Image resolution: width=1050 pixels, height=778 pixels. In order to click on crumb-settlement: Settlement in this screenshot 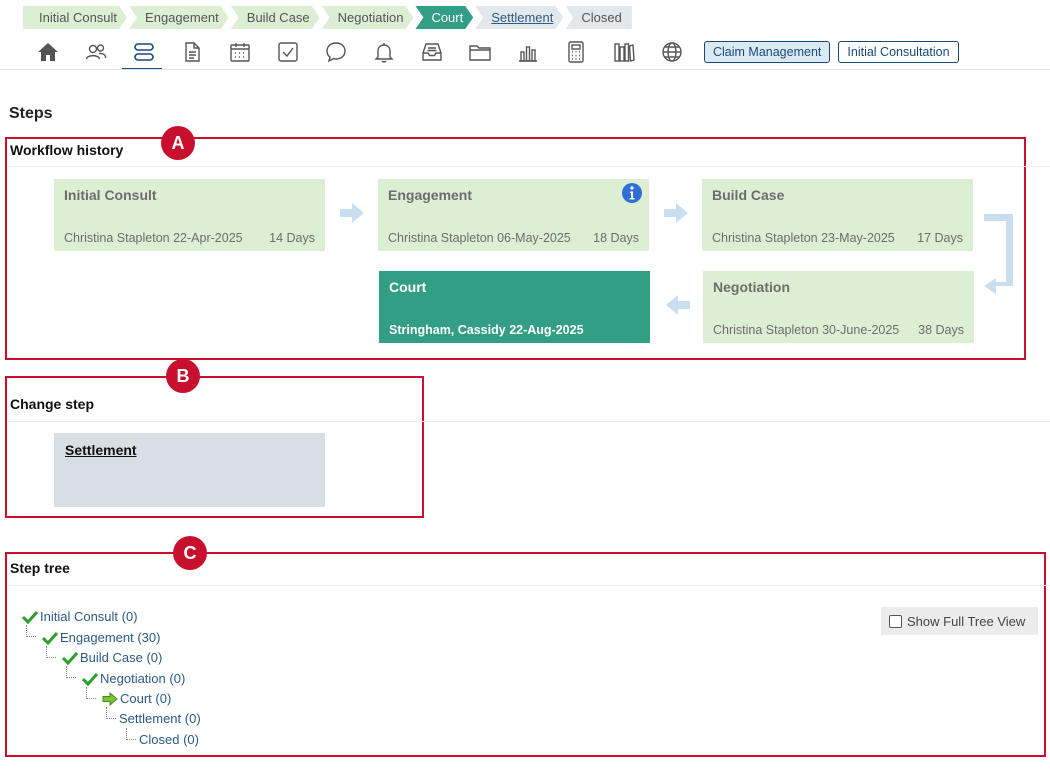, I will do `click(519, 17)`.